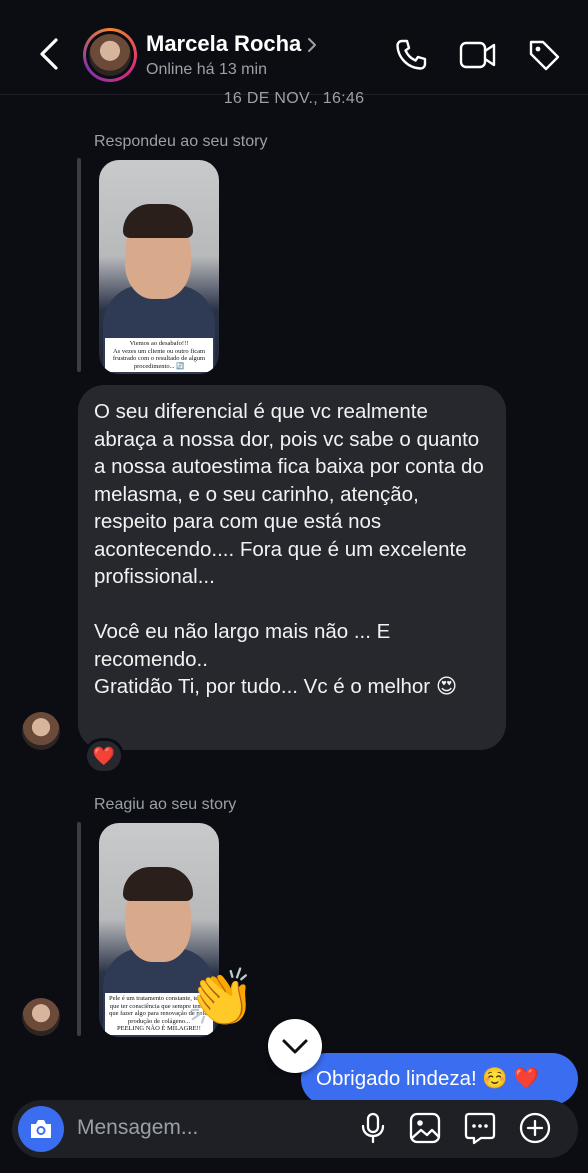 Image resolution: width=588 pixels, height=1173 pixels. Describe the element at coordinates (294, 98) in the screenshot. I see `date-divider: 16 DE NOV., 16:46` at that location.